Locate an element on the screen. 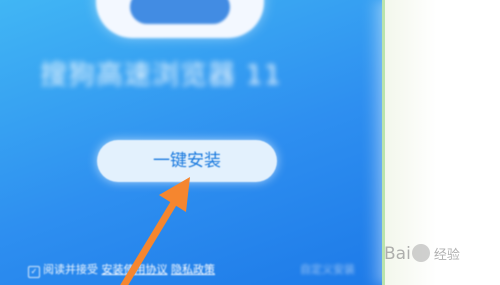 The height and width of the screenshot is (285, 500). custom-install-link: 自定义安装 is located at coordinates (327, 270).